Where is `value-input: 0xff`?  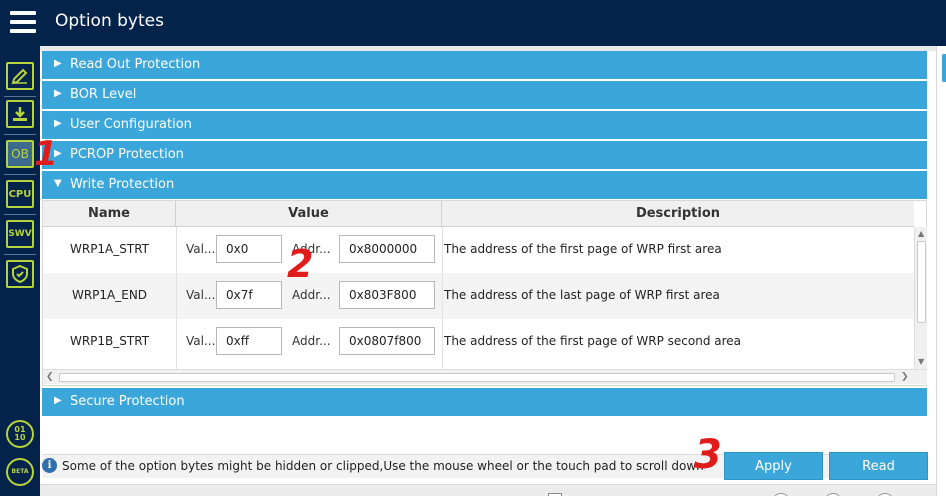
value-input: 0xff is located at coordinates (249, 341).